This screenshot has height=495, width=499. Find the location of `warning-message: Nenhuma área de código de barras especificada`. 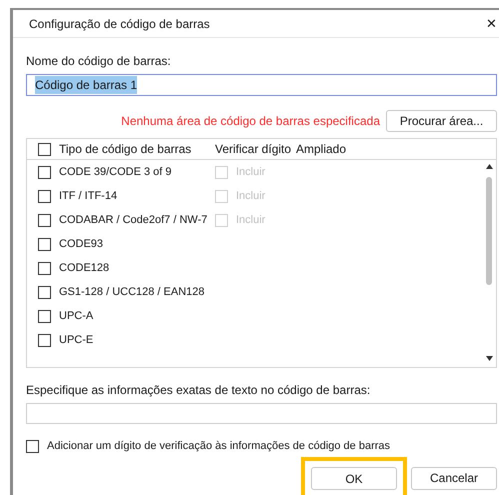

warning-message: Nenhuma área de código de barras especificada is located at coordinates (250, 121).